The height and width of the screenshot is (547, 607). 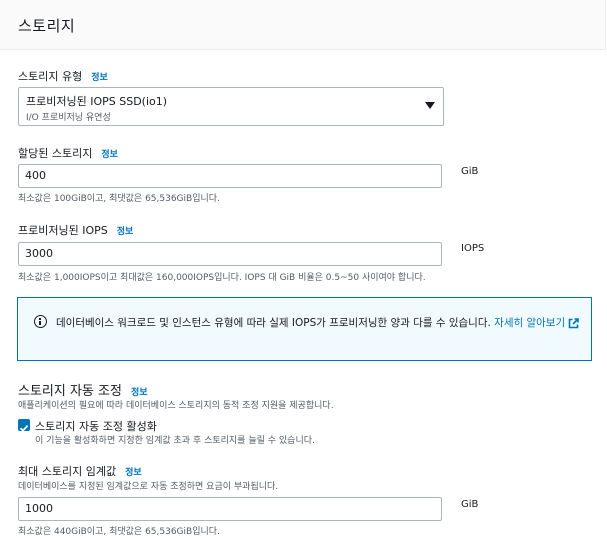 What do you see at coordinates (573, 322) in the screenshot?
I see `external-link-icon` at bounding box center [573, 322].